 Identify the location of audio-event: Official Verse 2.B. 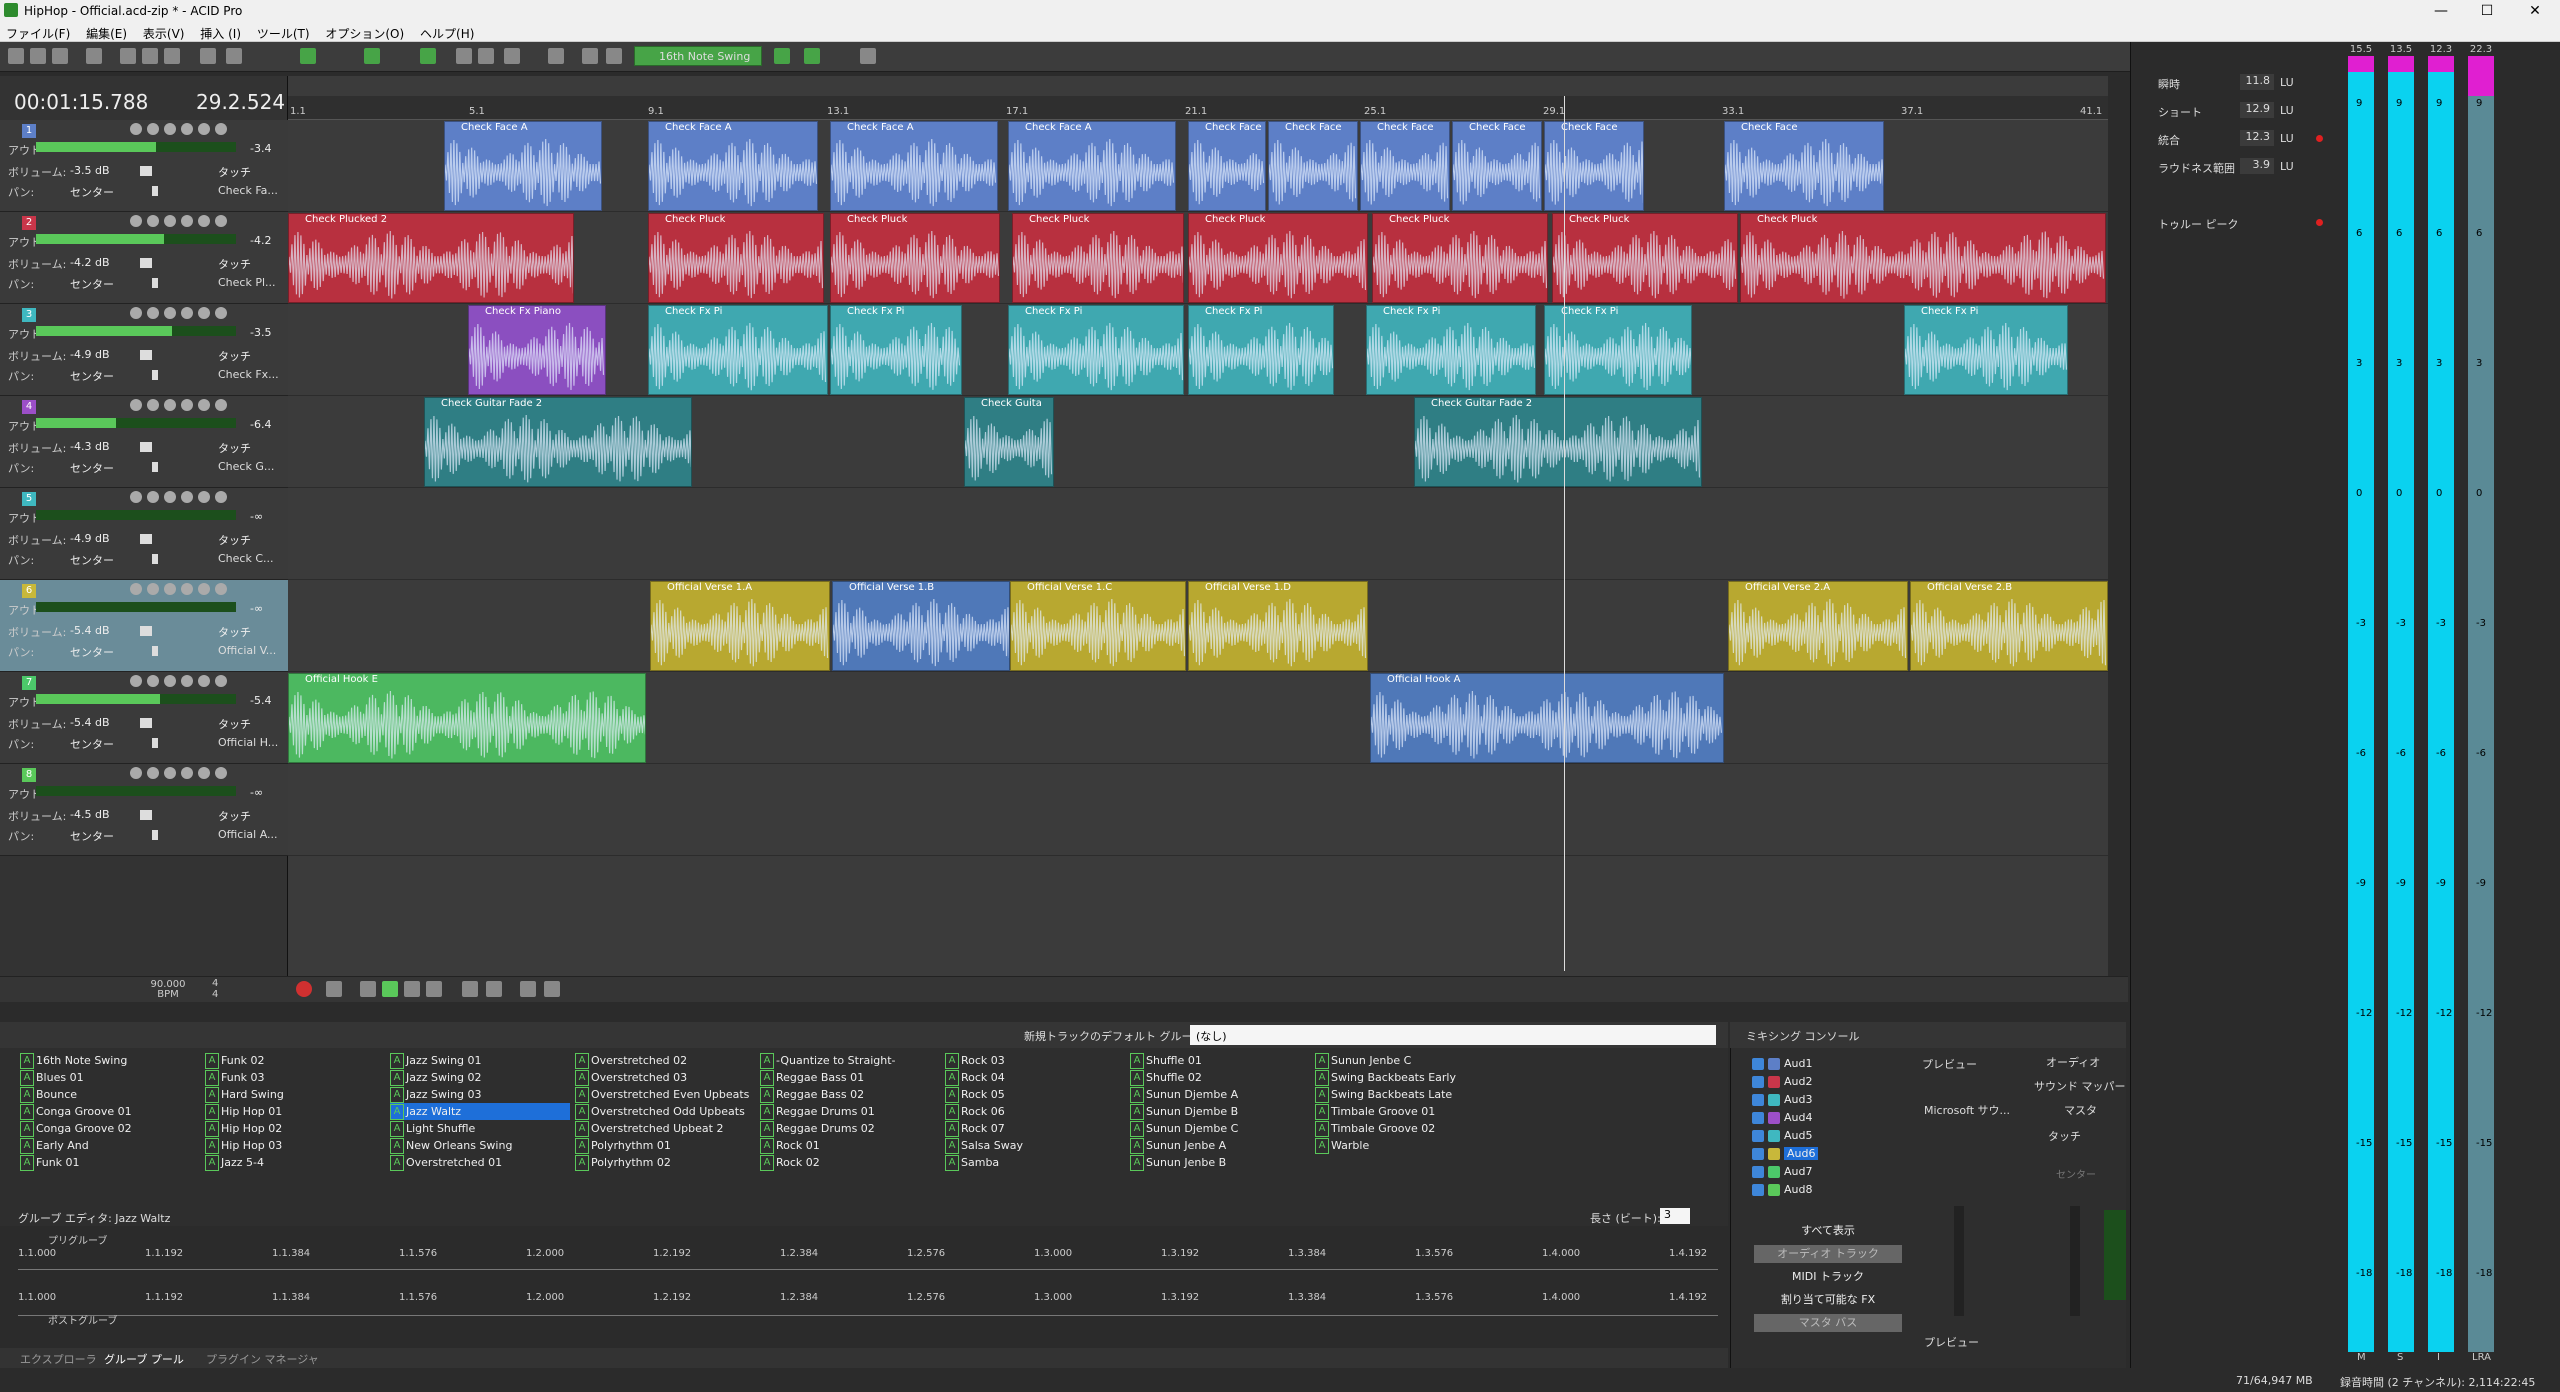
(2009, 626).